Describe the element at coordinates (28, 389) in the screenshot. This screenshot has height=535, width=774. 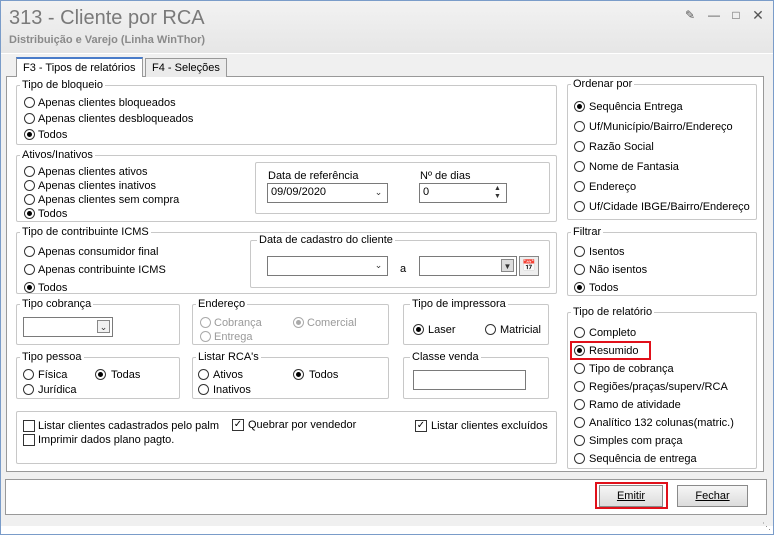
I see `radio-juridica` at that location.